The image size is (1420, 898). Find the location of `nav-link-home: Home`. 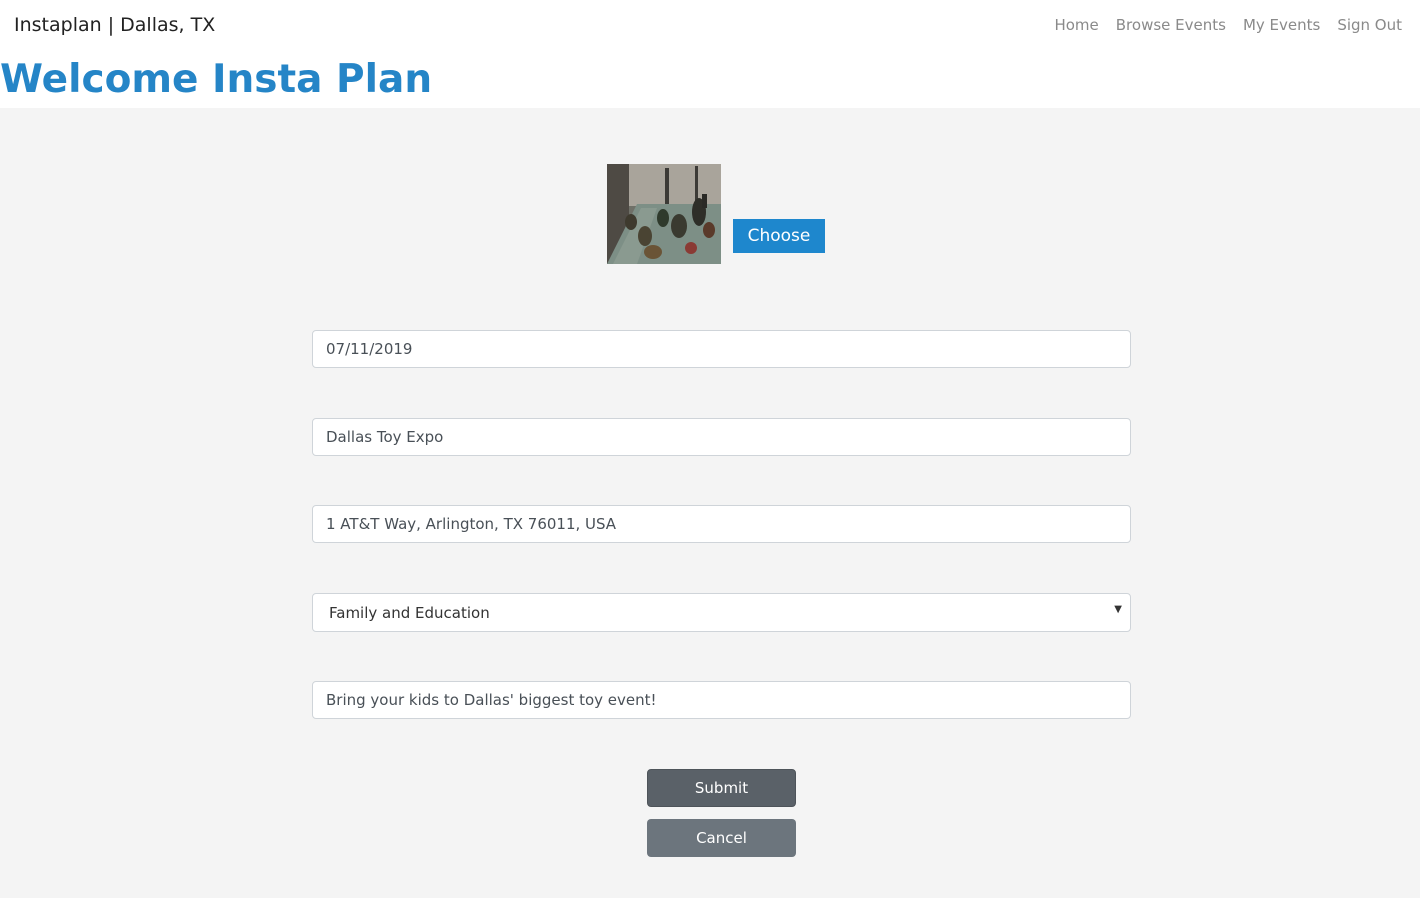

nav-link-home: Home is located at coordinates (1076, 25).